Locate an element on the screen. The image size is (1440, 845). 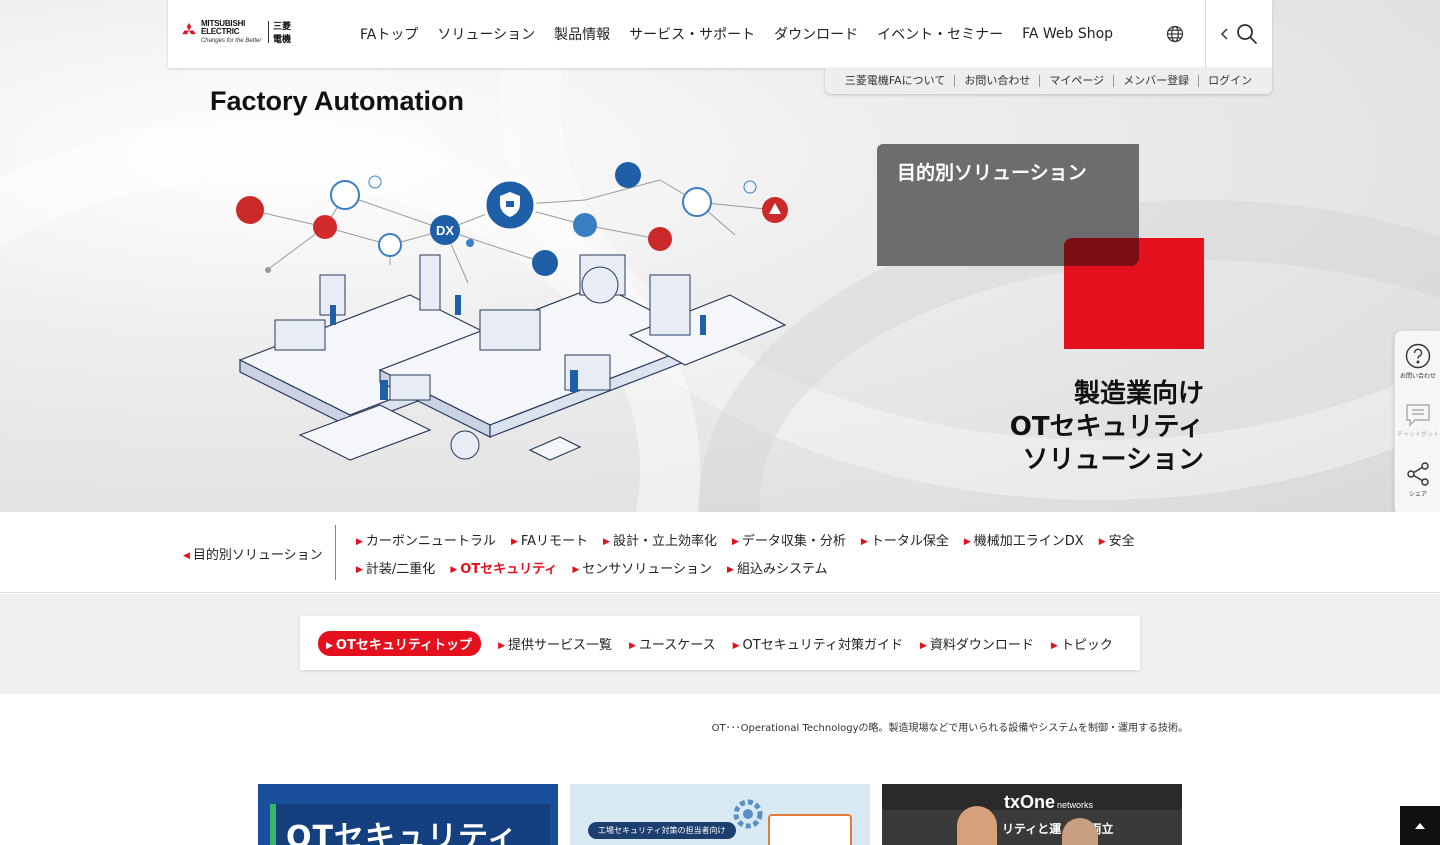
security-guide-pill: 工場セキュリティ対策の担当者向け is located at coordinates (662, 830).